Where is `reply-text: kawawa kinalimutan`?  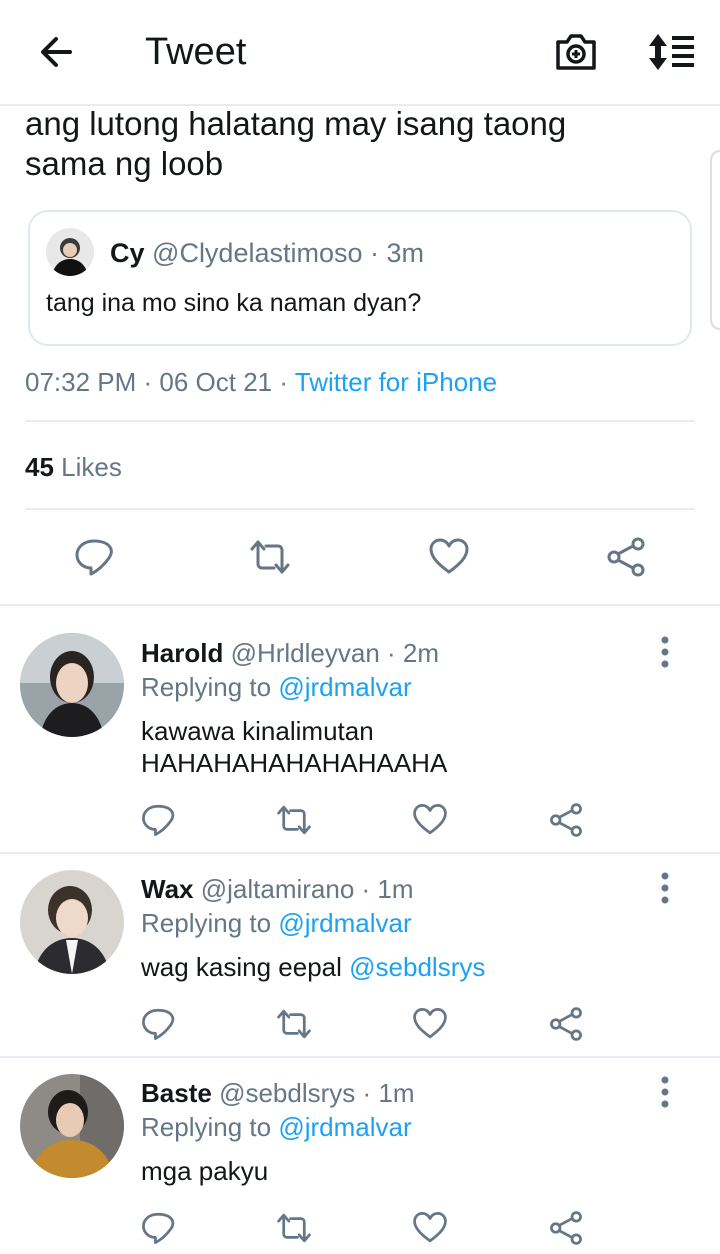 reply-text: kawawa kinalimutan is located at coordinates (257, 731).